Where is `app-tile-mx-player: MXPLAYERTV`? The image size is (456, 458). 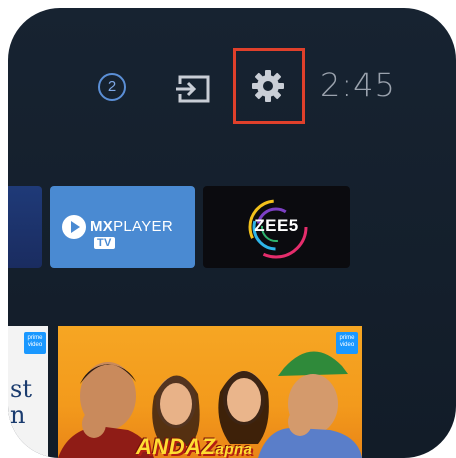 app-tile-mx-player: MXPLAYERTV is located at coordinates (122, 227).